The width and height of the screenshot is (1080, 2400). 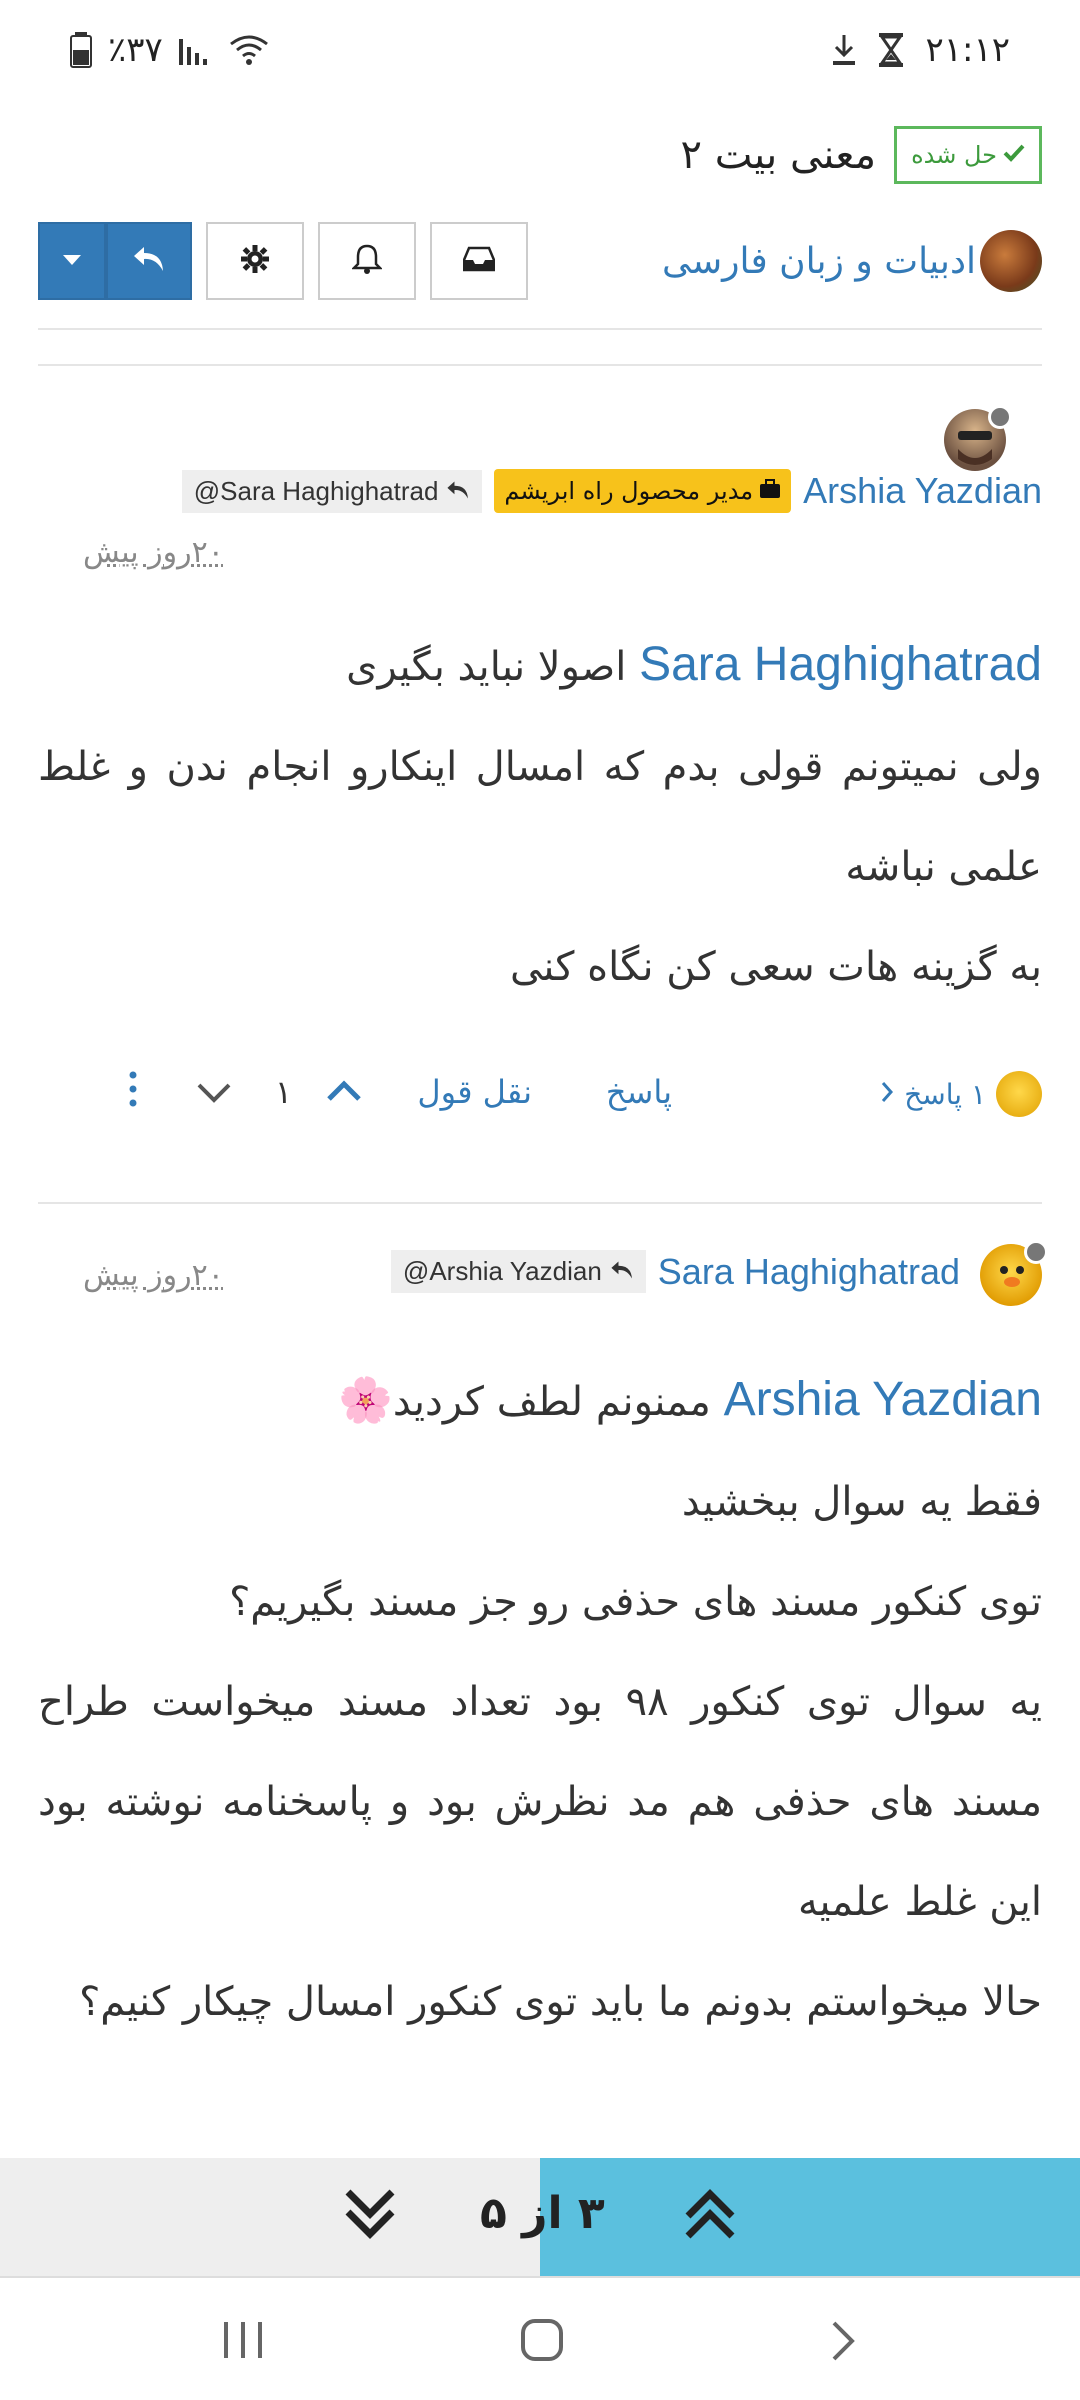 I want to click on solved-label: حل شده, so click(x=954, y=155).